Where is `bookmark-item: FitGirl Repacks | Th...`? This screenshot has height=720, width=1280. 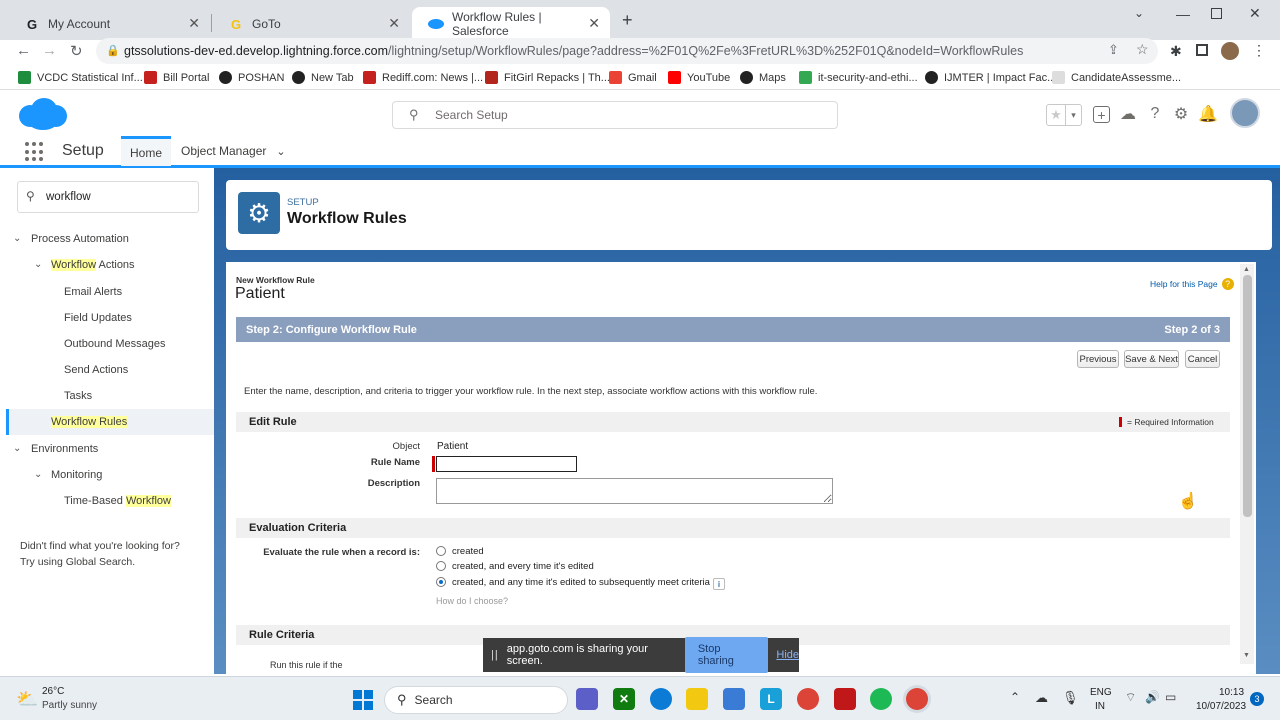
bookmark-item: FitGirl Repacks | Th... is located at coordinates (547, 77).